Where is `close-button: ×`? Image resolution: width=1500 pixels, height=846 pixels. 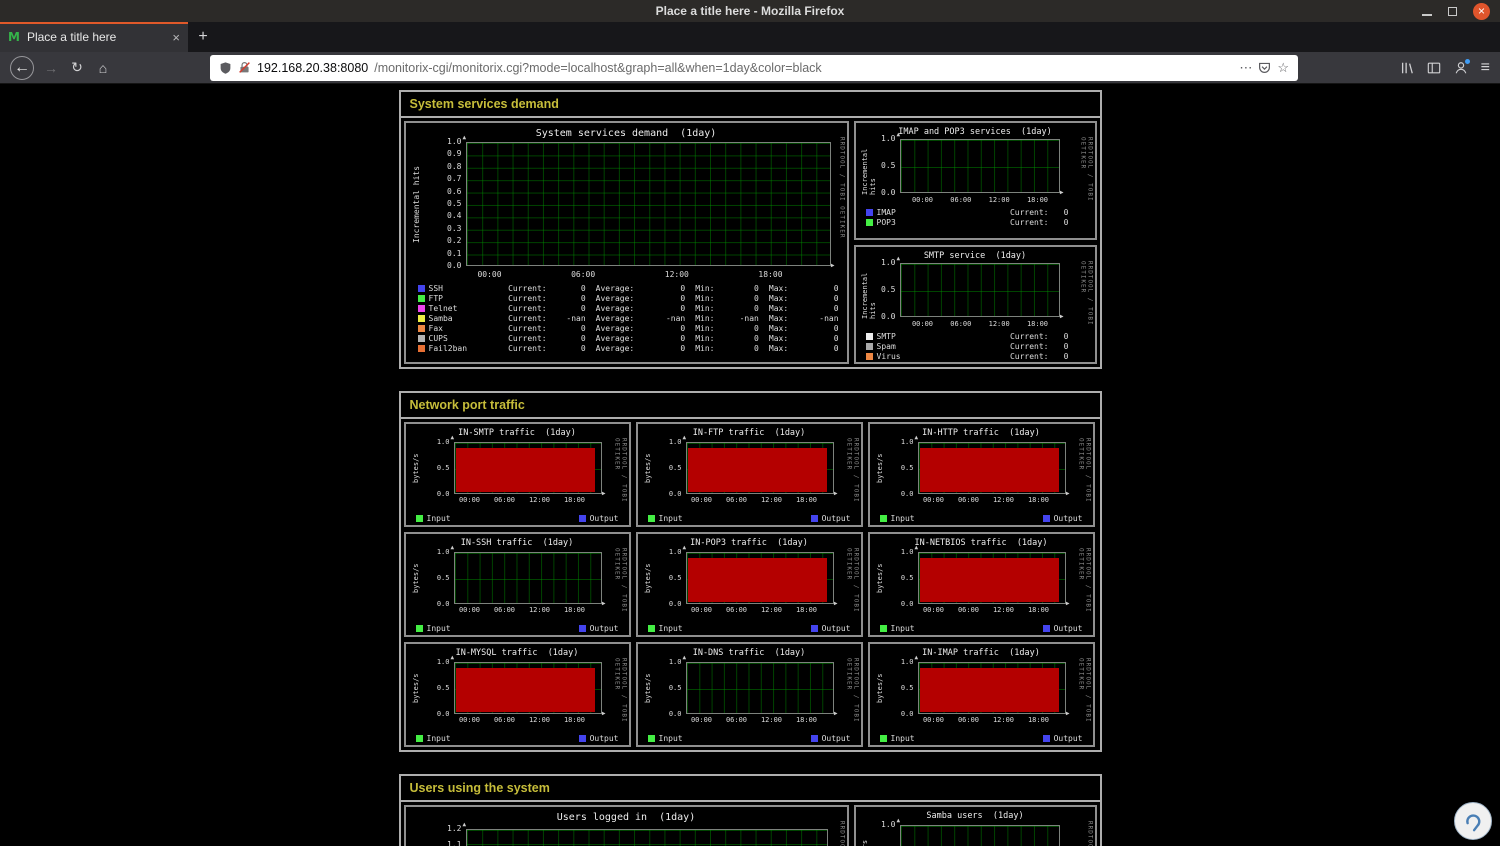
close-button: × is located at coordinates (1481, 11).